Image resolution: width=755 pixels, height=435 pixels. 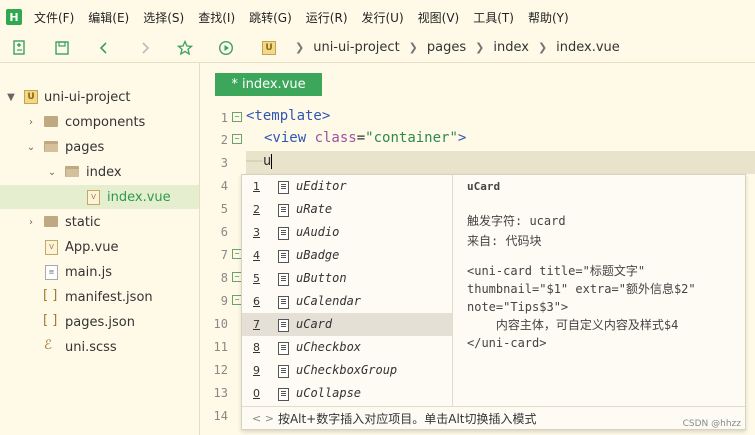 What do you see at coordinates (335, 138) in the screenshot?
I see `code-token: class` at bounding box center [335, 138].